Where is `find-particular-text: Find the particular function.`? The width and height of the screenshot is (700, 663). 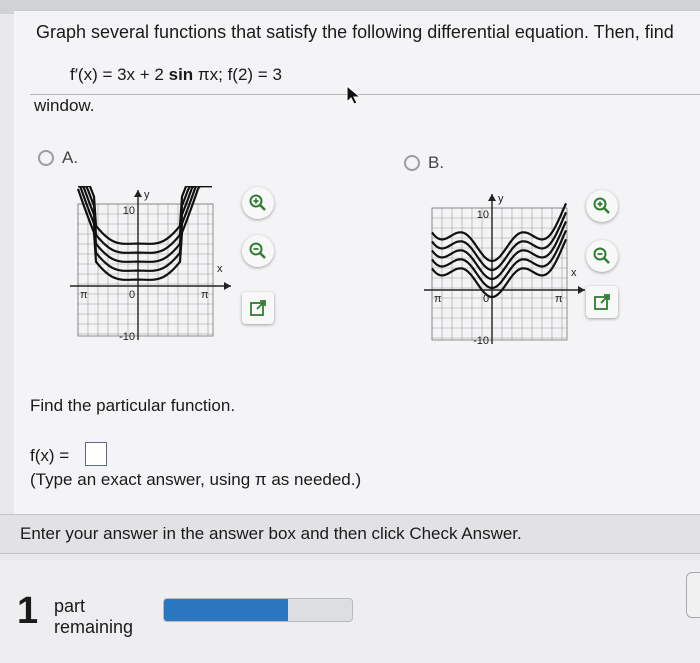
find-particular-text: Find the particular function. is located at coordinates (133, 405).